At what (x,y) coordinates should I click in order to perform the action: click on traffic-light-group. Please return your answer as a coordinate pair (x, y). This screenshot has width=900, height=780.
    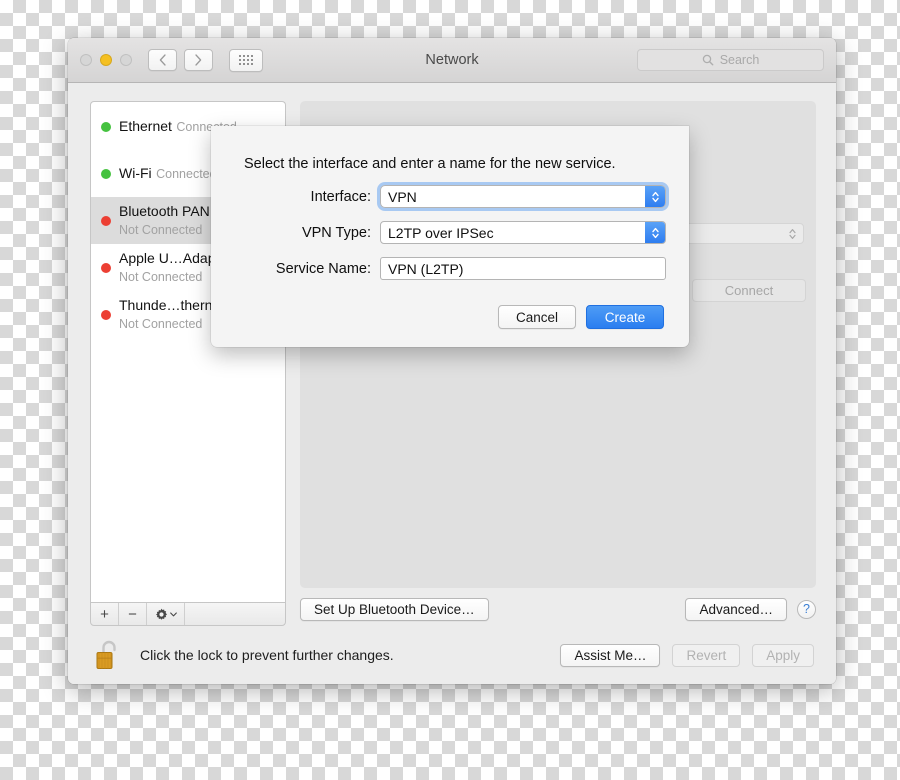
    Looking at the image, I should click on (106, 60).